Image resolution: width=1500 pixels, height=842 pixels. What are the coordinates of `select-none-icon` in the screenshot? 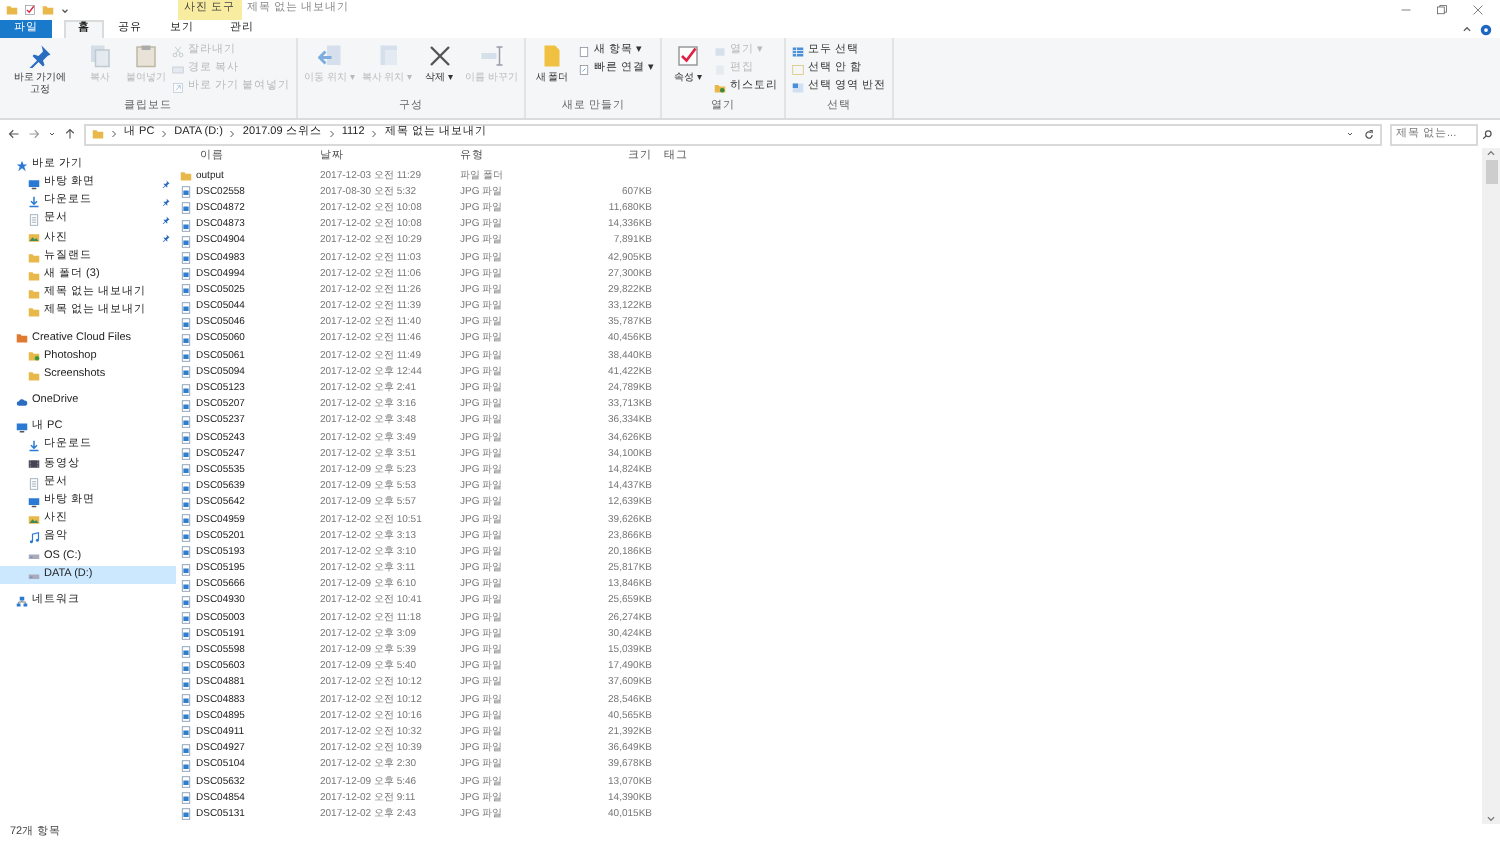 It's located at (798, 69).